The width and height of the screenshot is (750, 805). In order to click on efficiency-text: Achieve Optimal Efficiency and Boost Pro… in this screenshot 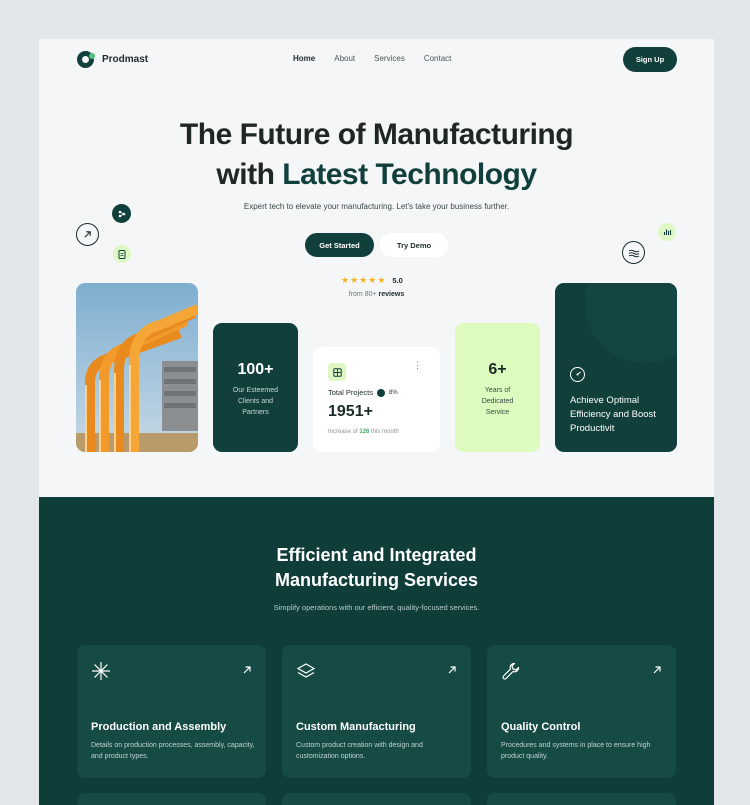, I will do `click(613, 414)`.